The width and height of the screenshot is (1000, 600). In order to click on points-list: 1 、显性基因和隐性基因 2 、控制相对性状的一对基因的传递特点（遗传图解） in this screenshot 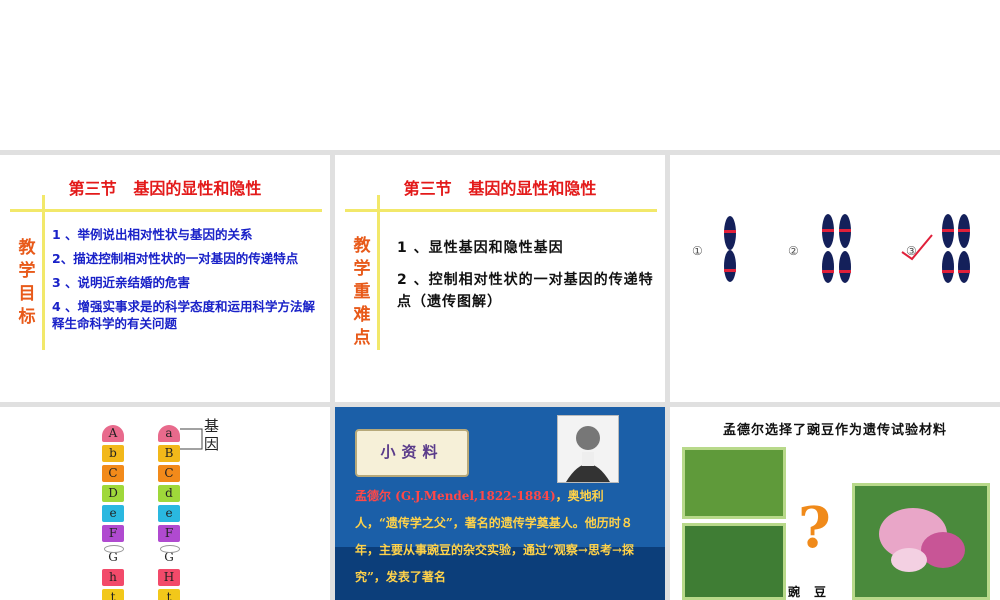, I will do `click(528, 280)`.